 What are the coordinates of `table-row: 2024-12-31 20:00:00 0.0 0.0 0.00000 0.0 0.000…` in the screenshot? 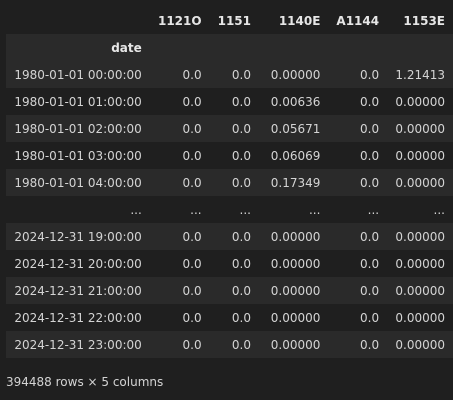 It's located at (229, 263).